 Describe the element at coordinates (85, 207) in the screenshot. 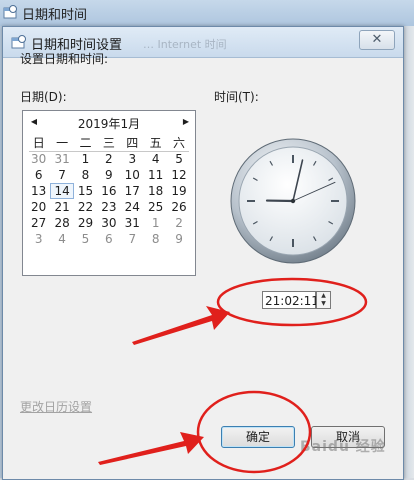

I see `calendar-day: 22` at that location.